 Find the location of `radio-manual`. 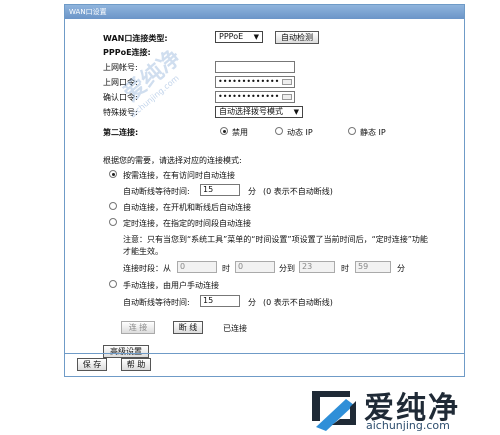

radio-manual is located at coordinates (113, 284).